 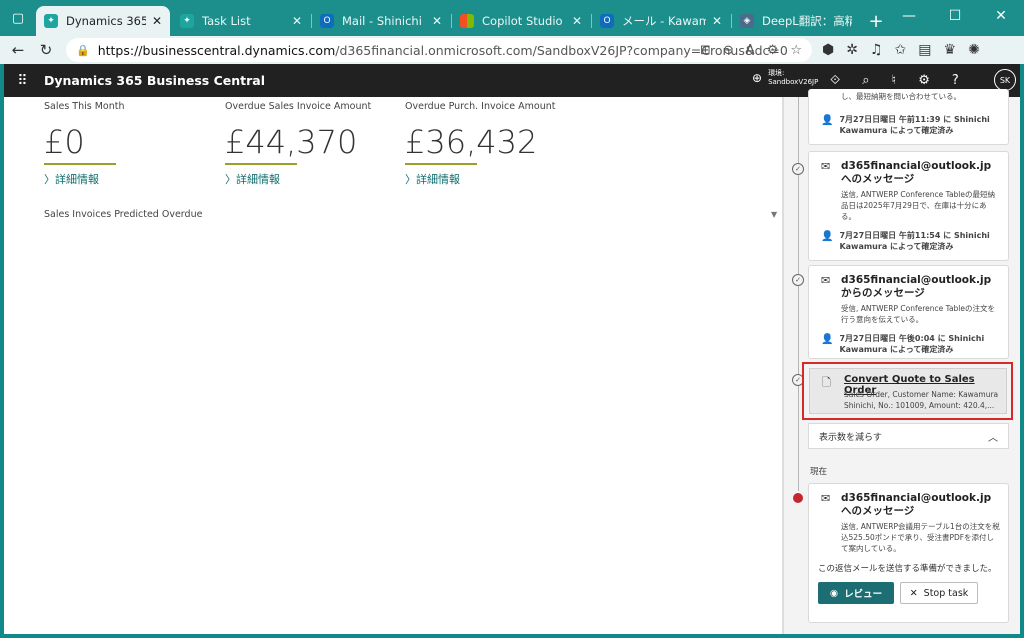 What do you see at coordinates (856, 593) in the screenshot?
I see `review-button: ◉ レビュー` at bounding box center [856, 593].